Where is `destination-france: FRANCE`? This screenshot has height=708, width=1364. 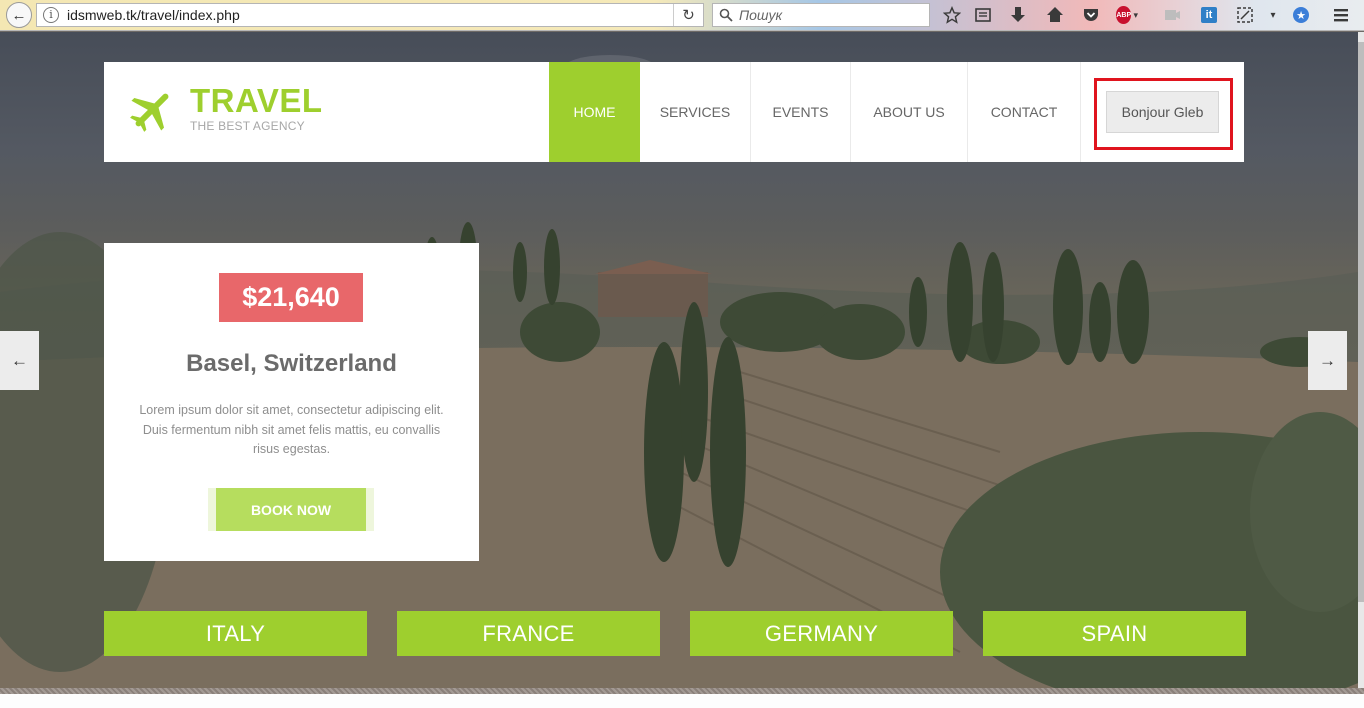
destination-france: FRANCE is located at coordinates (528, 633).